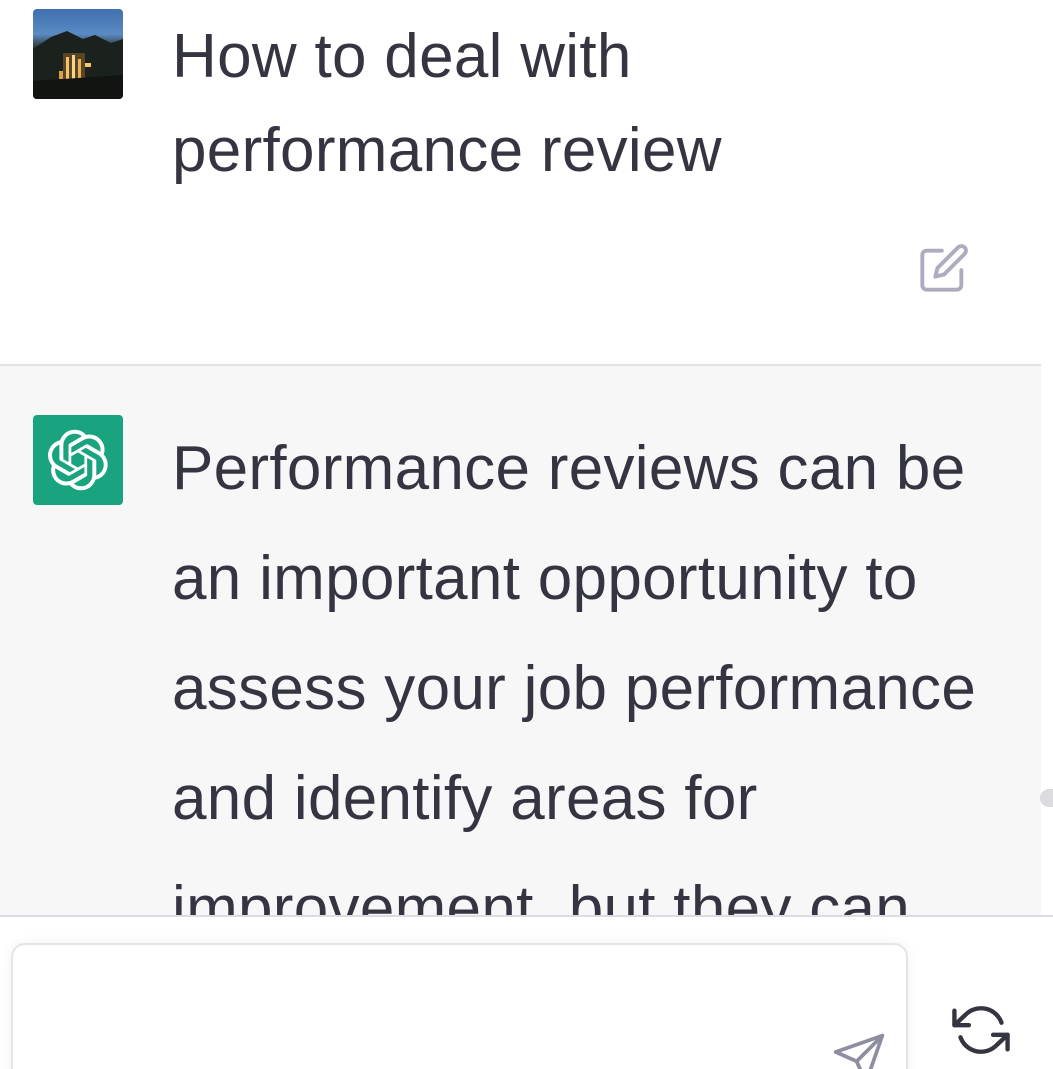 This screenshot has height=1069, width=1053. I want to click on regenerate-button, so click(981, 1030).